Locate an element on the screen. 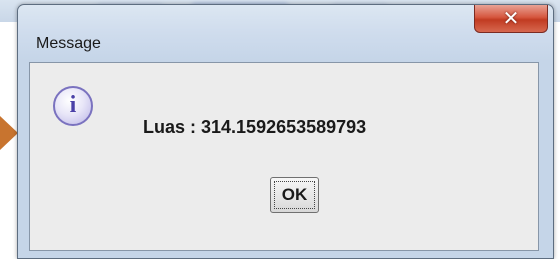  info-icon: i is located at coordinates (73, 106).